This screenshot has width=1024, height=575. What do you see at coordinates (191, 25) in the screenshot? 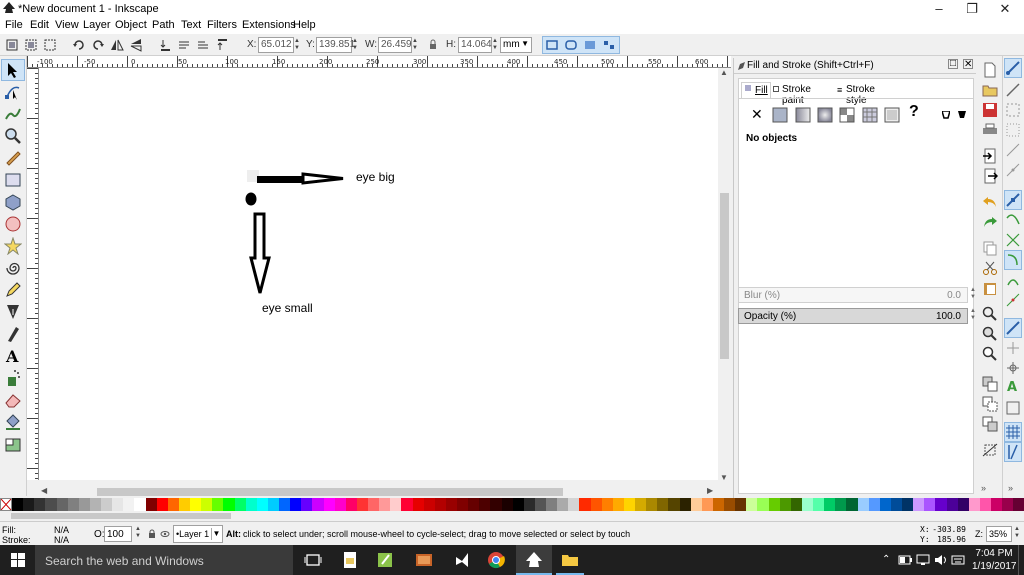
I see `menu-text: Text` at bounding box center [191, 25].